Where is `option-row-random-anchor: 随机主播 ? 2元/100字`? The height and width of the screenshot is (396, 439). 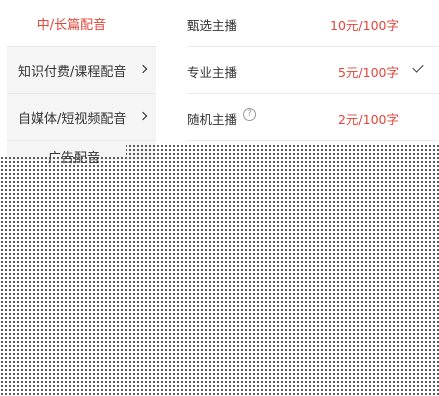 option-row-random-anchor: 随机主播 ? 2元/100字 is located at coordinates (298, 117).